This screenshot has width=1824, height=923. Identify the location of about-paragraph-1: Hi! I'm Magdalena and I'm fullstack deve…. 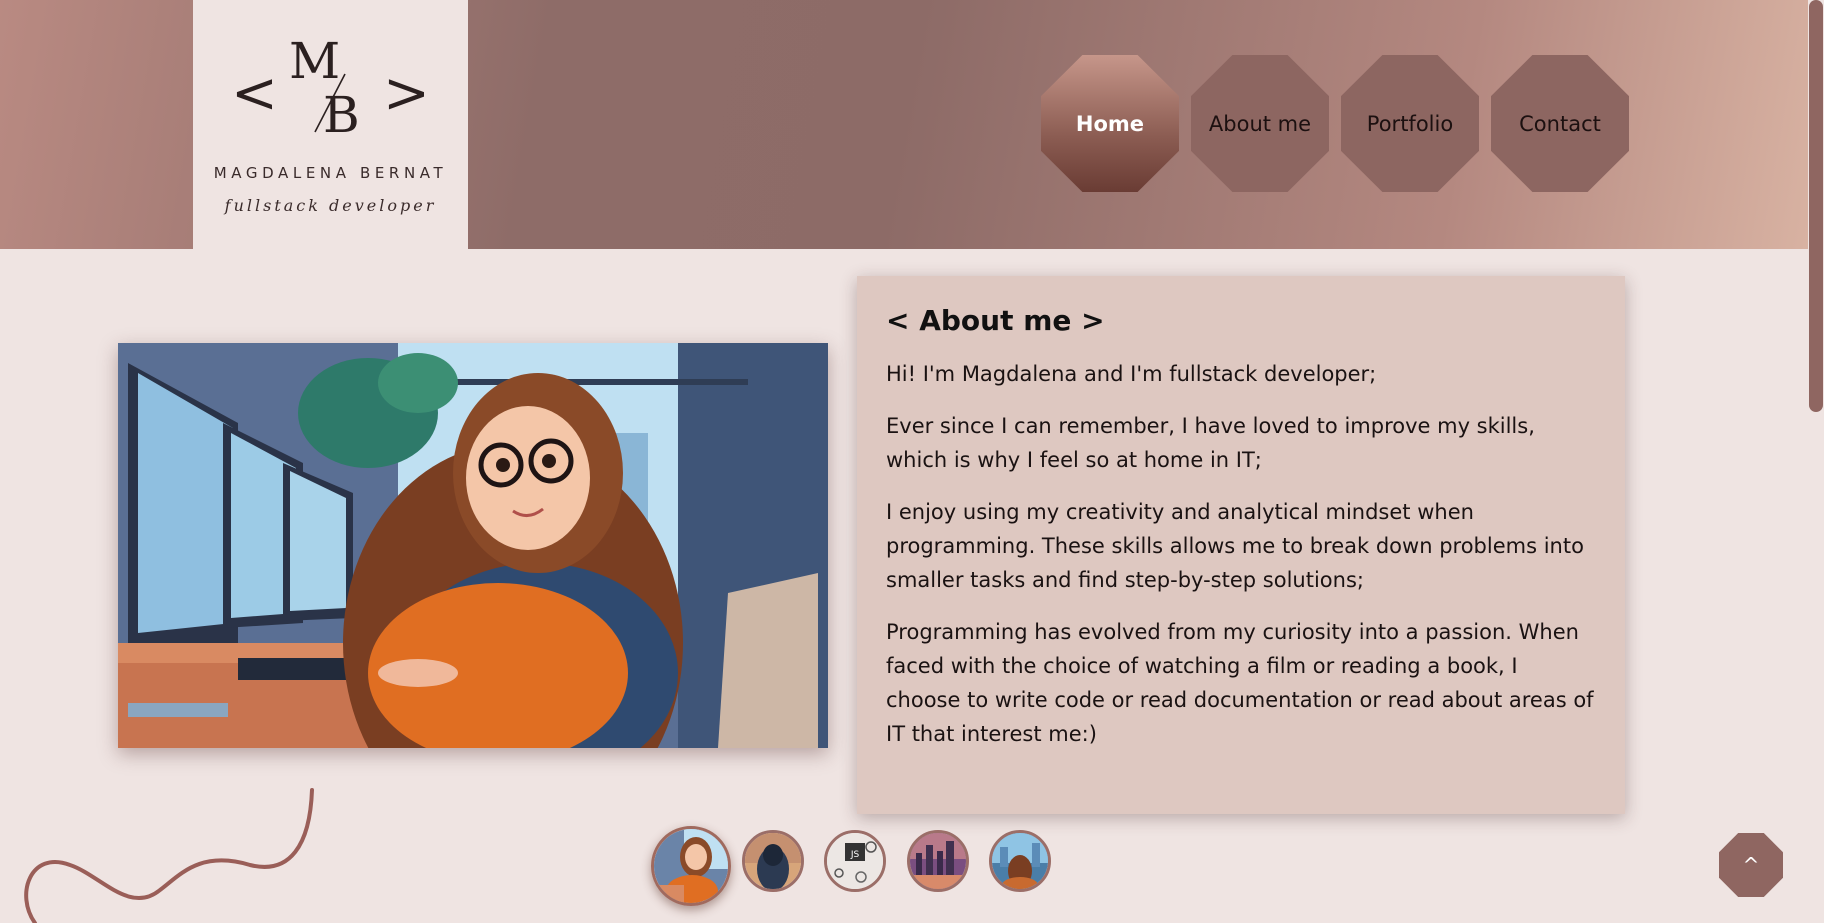
(1131, 374).